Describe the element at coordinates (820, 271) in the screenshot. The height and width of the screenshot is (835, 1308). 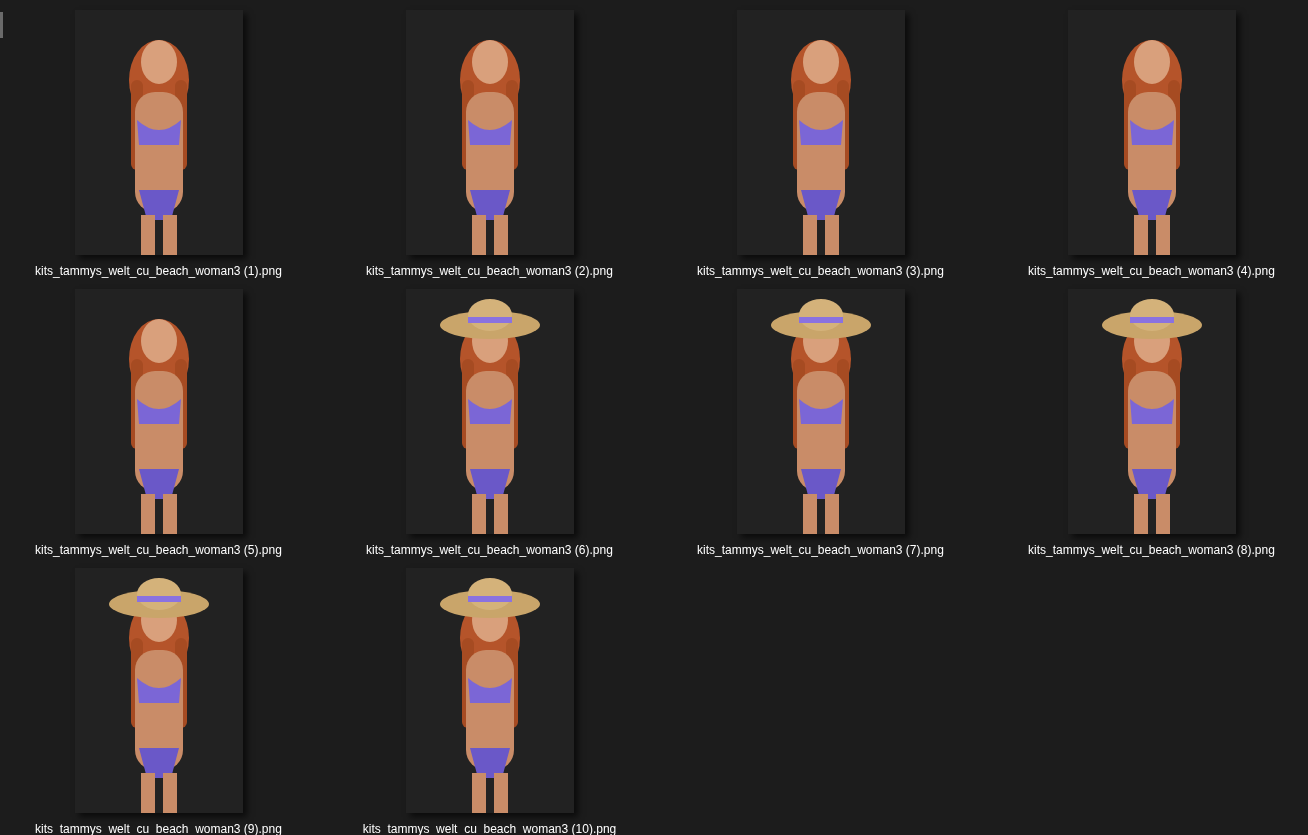
I see `file-name: kits_tammys_welt_cu_beach_woman3 (3).png` at that location.